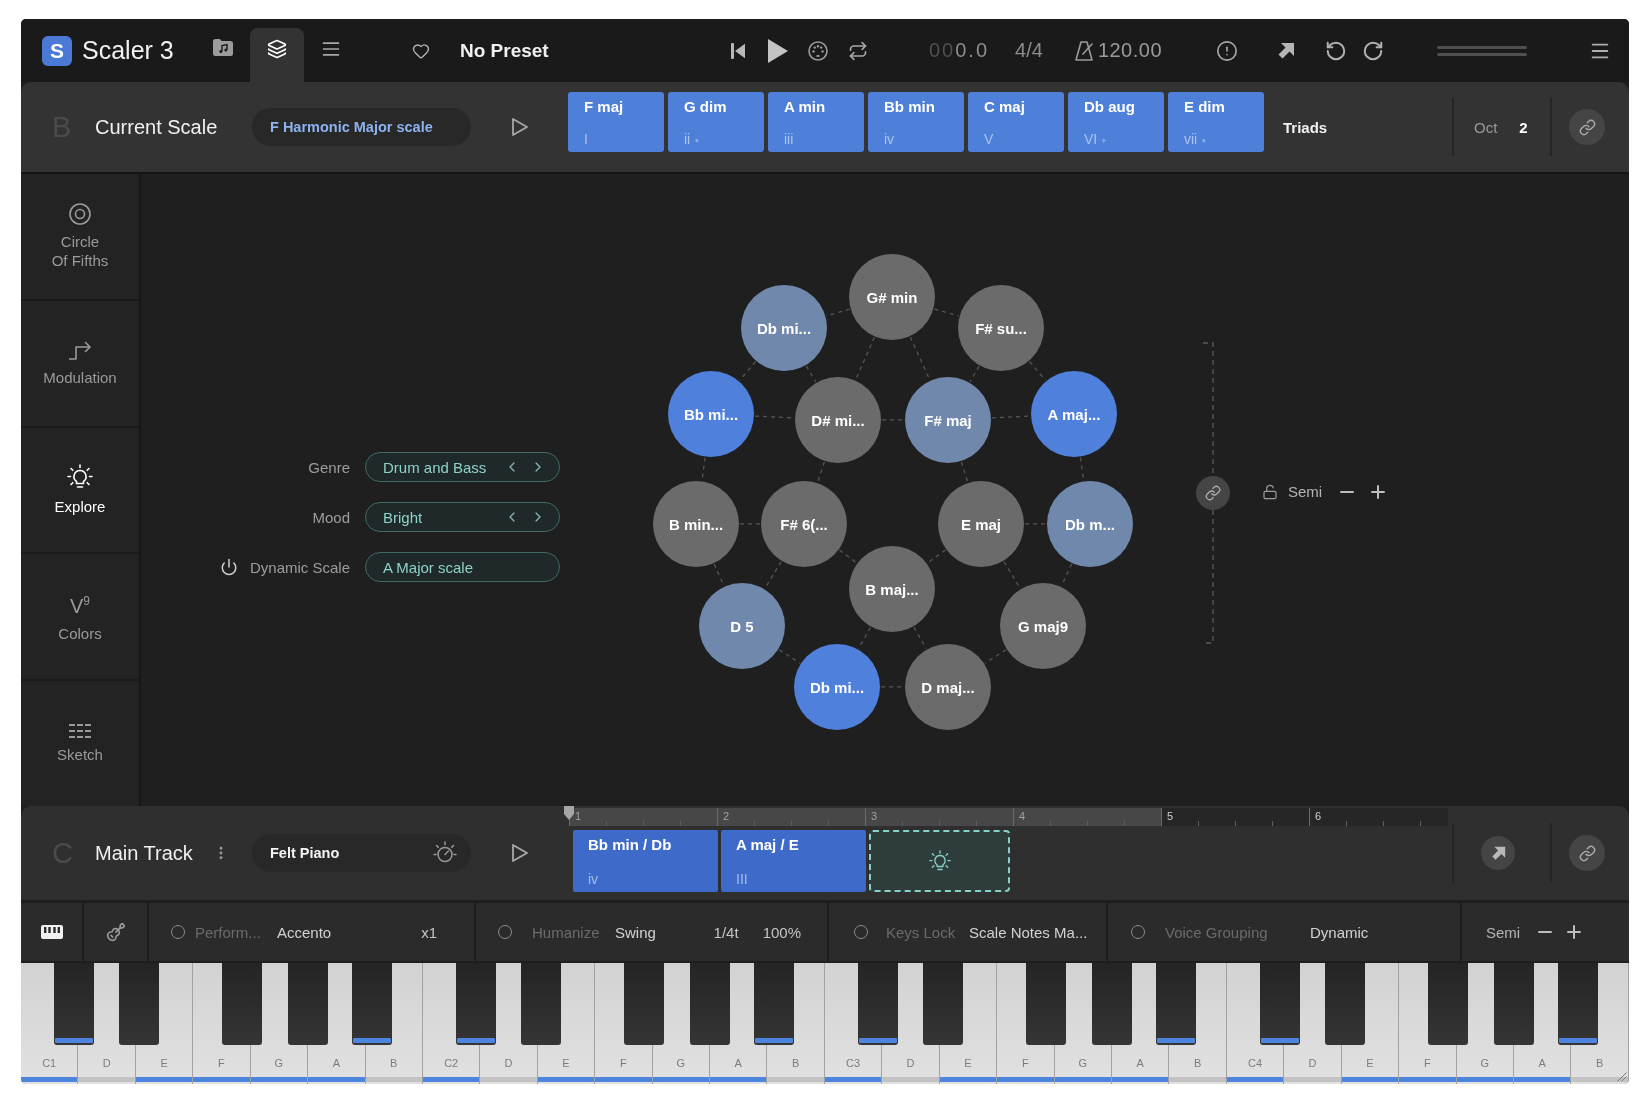 This screenshot has width=1650, height=1101. What do you see at coordinates (80, 350) in the screenshot?
I see `step-arrow-icon` at bounding box center [80, 350].